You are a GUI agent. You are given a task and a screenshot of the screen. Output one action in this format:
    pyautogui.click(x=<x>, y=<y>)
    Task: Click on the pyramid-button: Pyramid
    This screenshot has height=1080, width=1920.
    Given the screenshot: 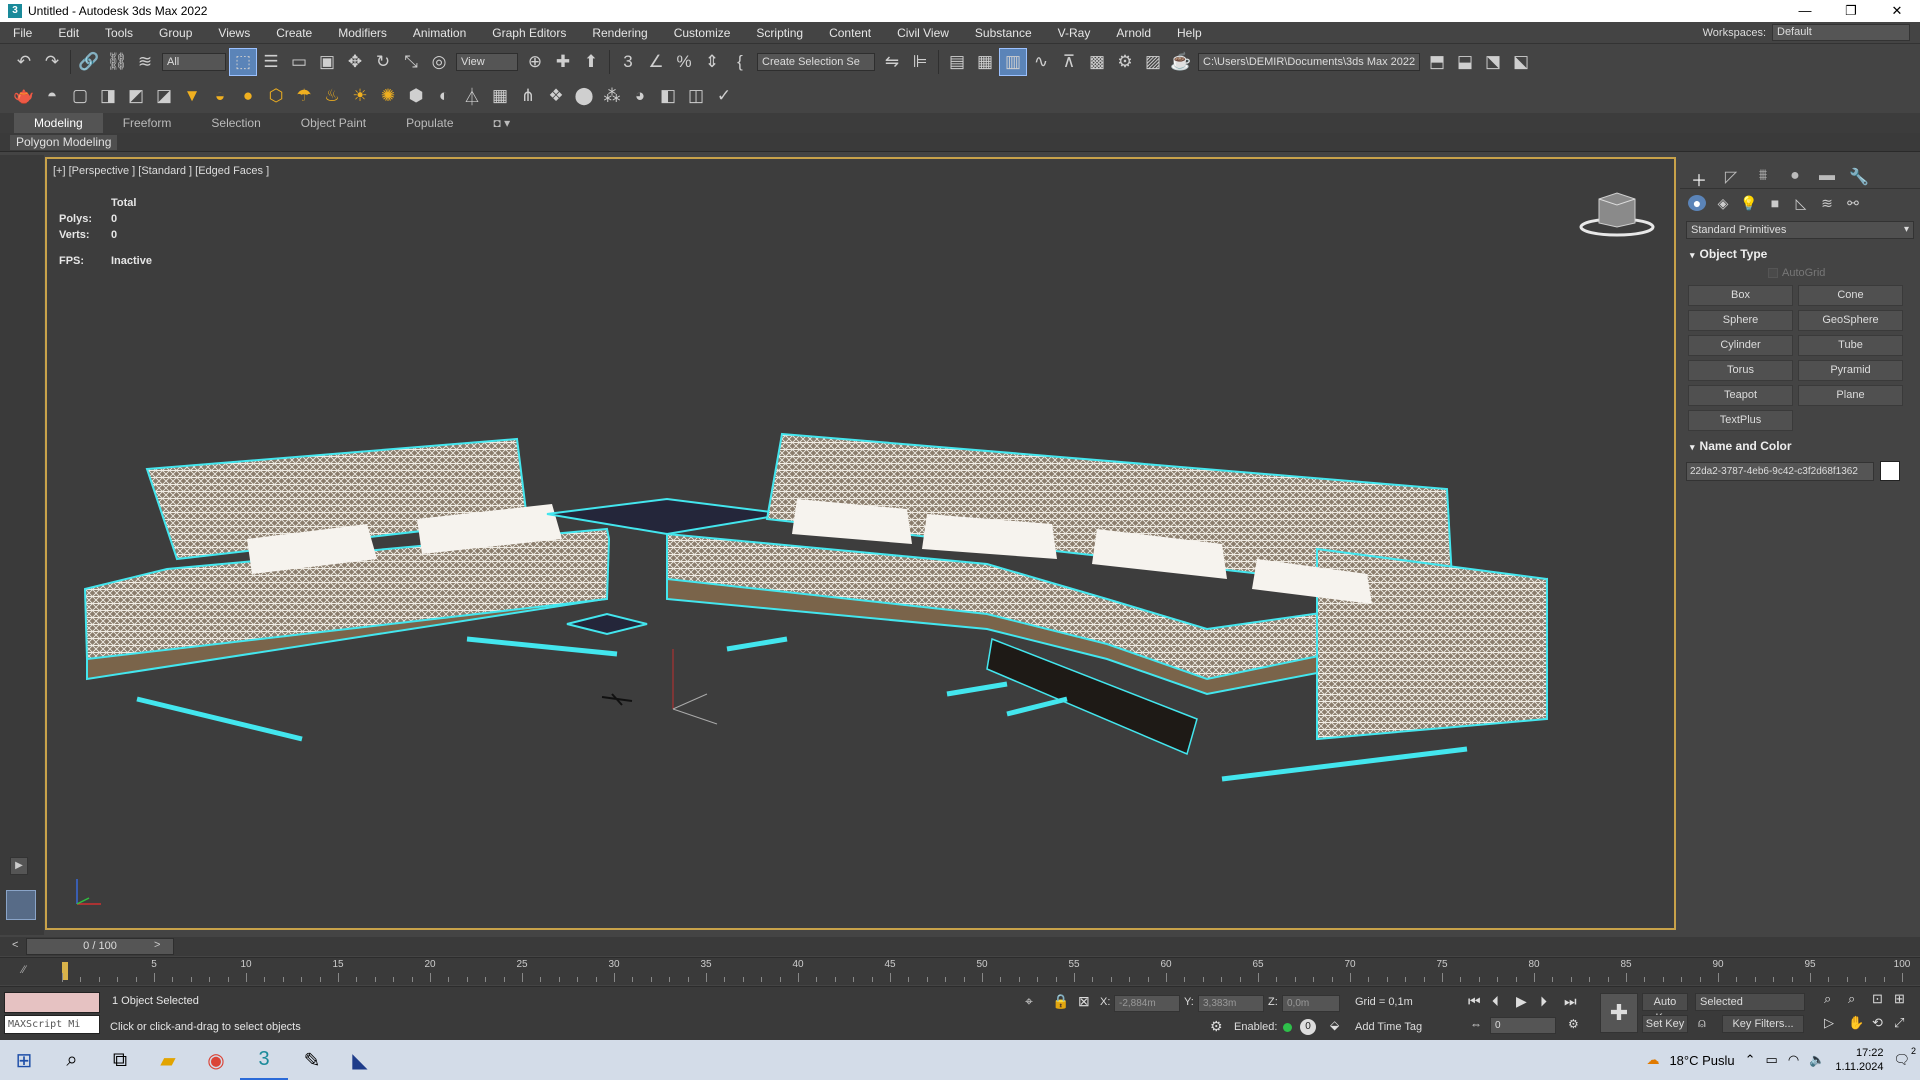 What is the action you would take?
    pyautogui.click(x=1850, y=370)
    